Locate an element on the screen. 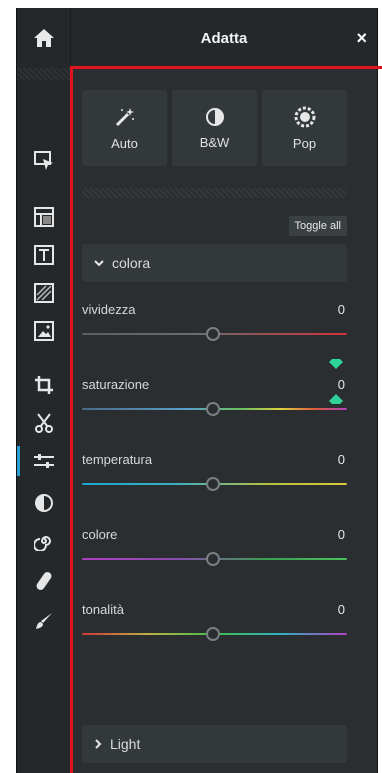 This screenshot has height=773, width=382. slider-temperatura: temperatura 0 is located at coordinates (214, 469).